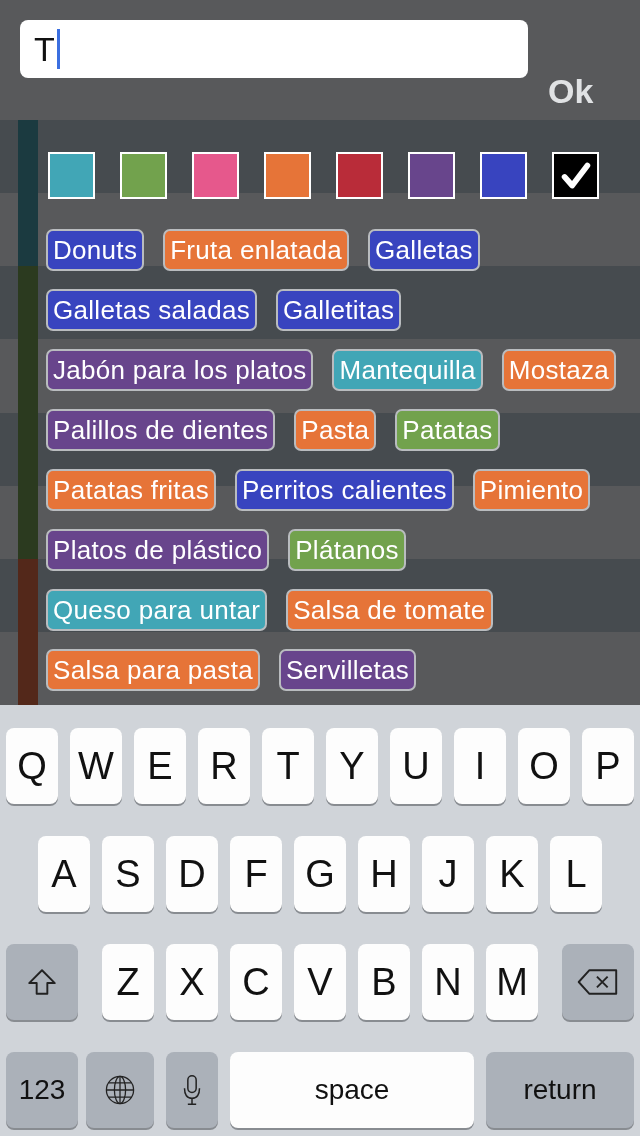 This screenshot has width=640, height=1136. Describe the element at coordinates (344, 490) in the screenshot. I see `item-tag: Perritos calientes` at that location.